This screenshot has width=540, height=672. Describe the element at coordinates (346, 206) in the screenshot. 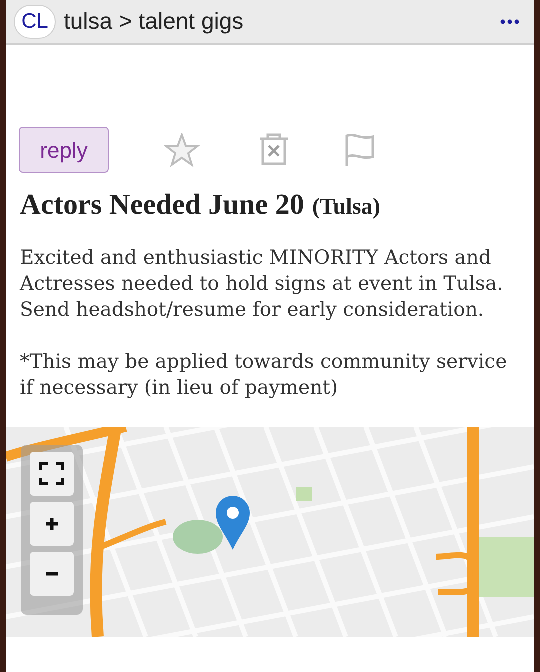

I see `location-label: (Tulsa)` at that location.